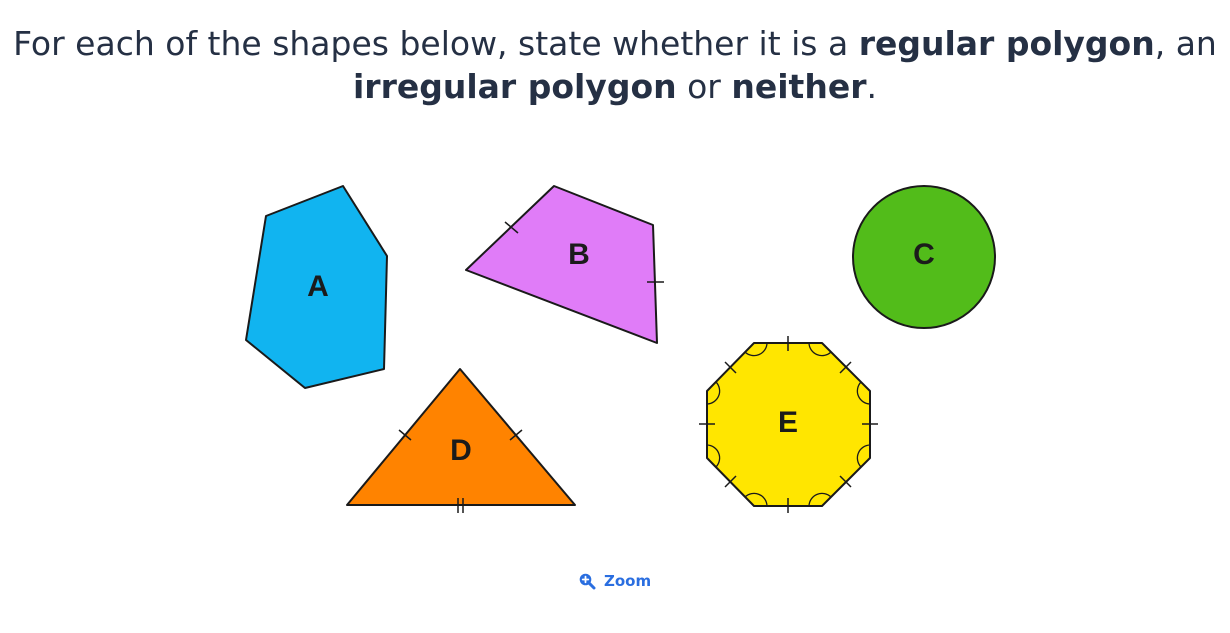 The height and width of the screenshot is (633, 1230). I want to click on shape-e-label: E, so click(788, 422).